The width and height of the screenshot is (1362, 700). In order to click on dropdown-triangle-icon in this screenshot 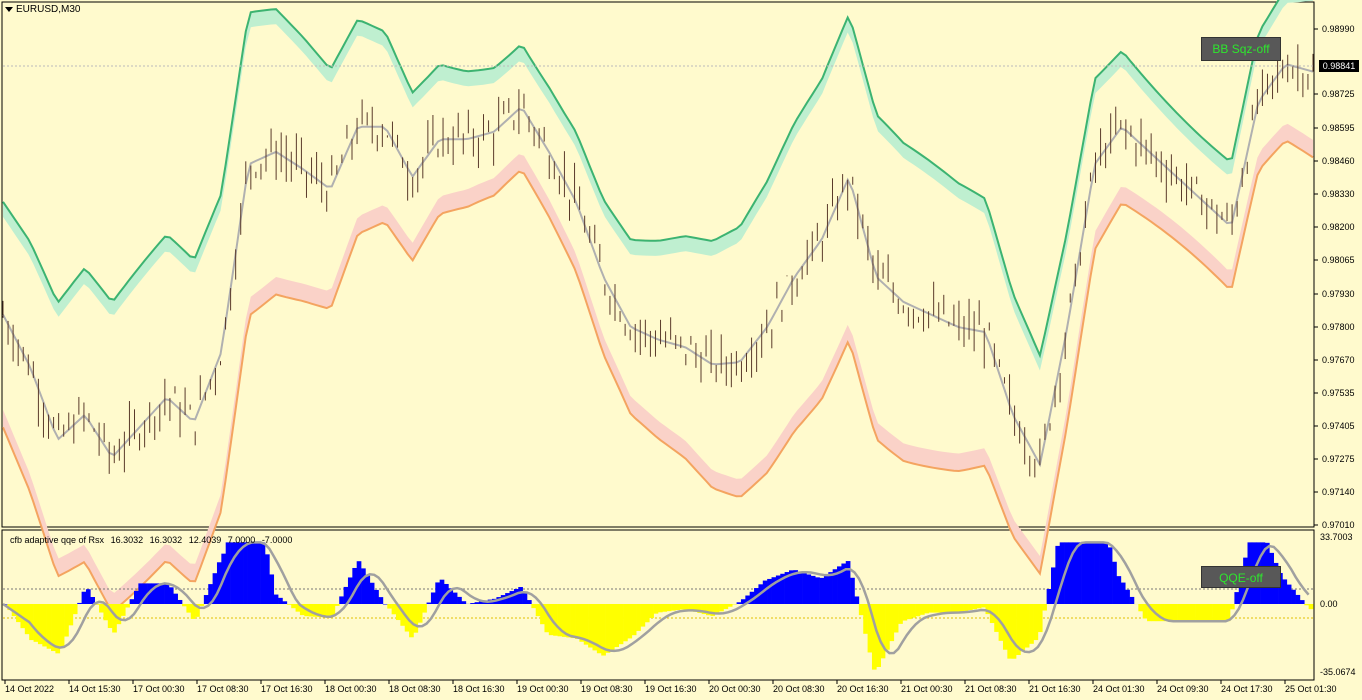, I will do `click(9, 9)`.